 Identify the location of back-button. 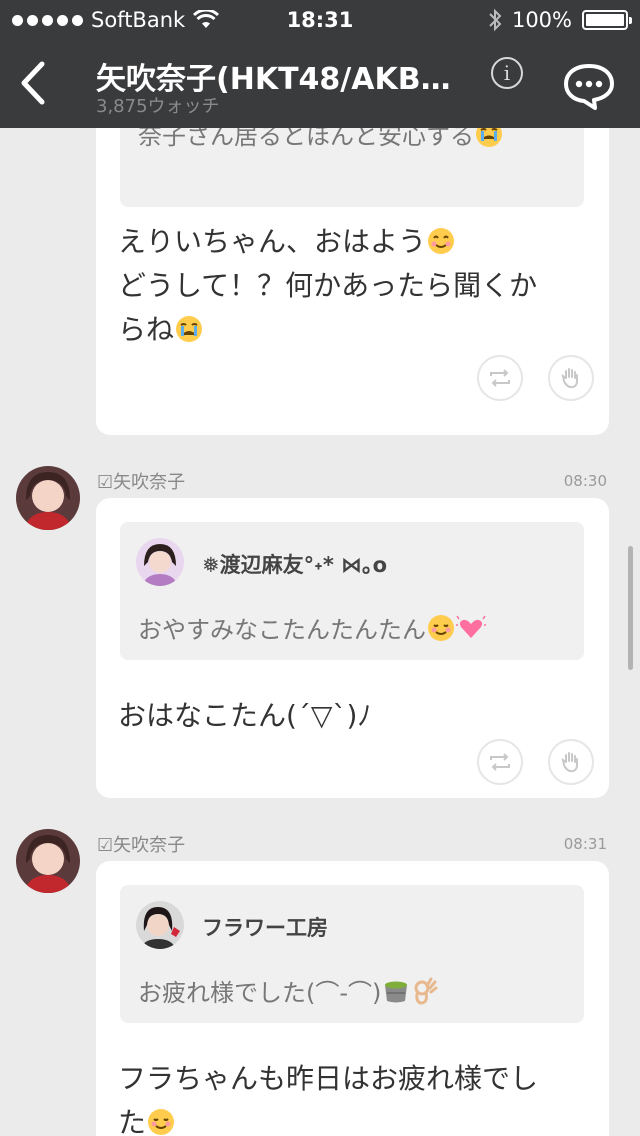
(38, 85).